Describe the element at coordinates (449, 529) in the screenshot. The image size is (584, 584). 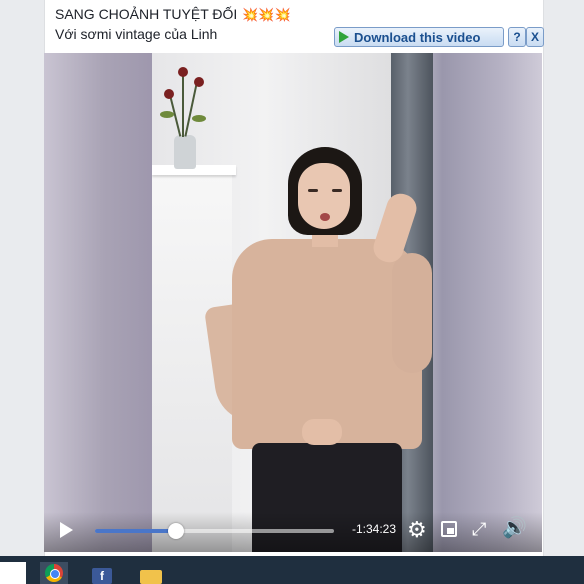
I see `picture-in-picture-icon` at that location.